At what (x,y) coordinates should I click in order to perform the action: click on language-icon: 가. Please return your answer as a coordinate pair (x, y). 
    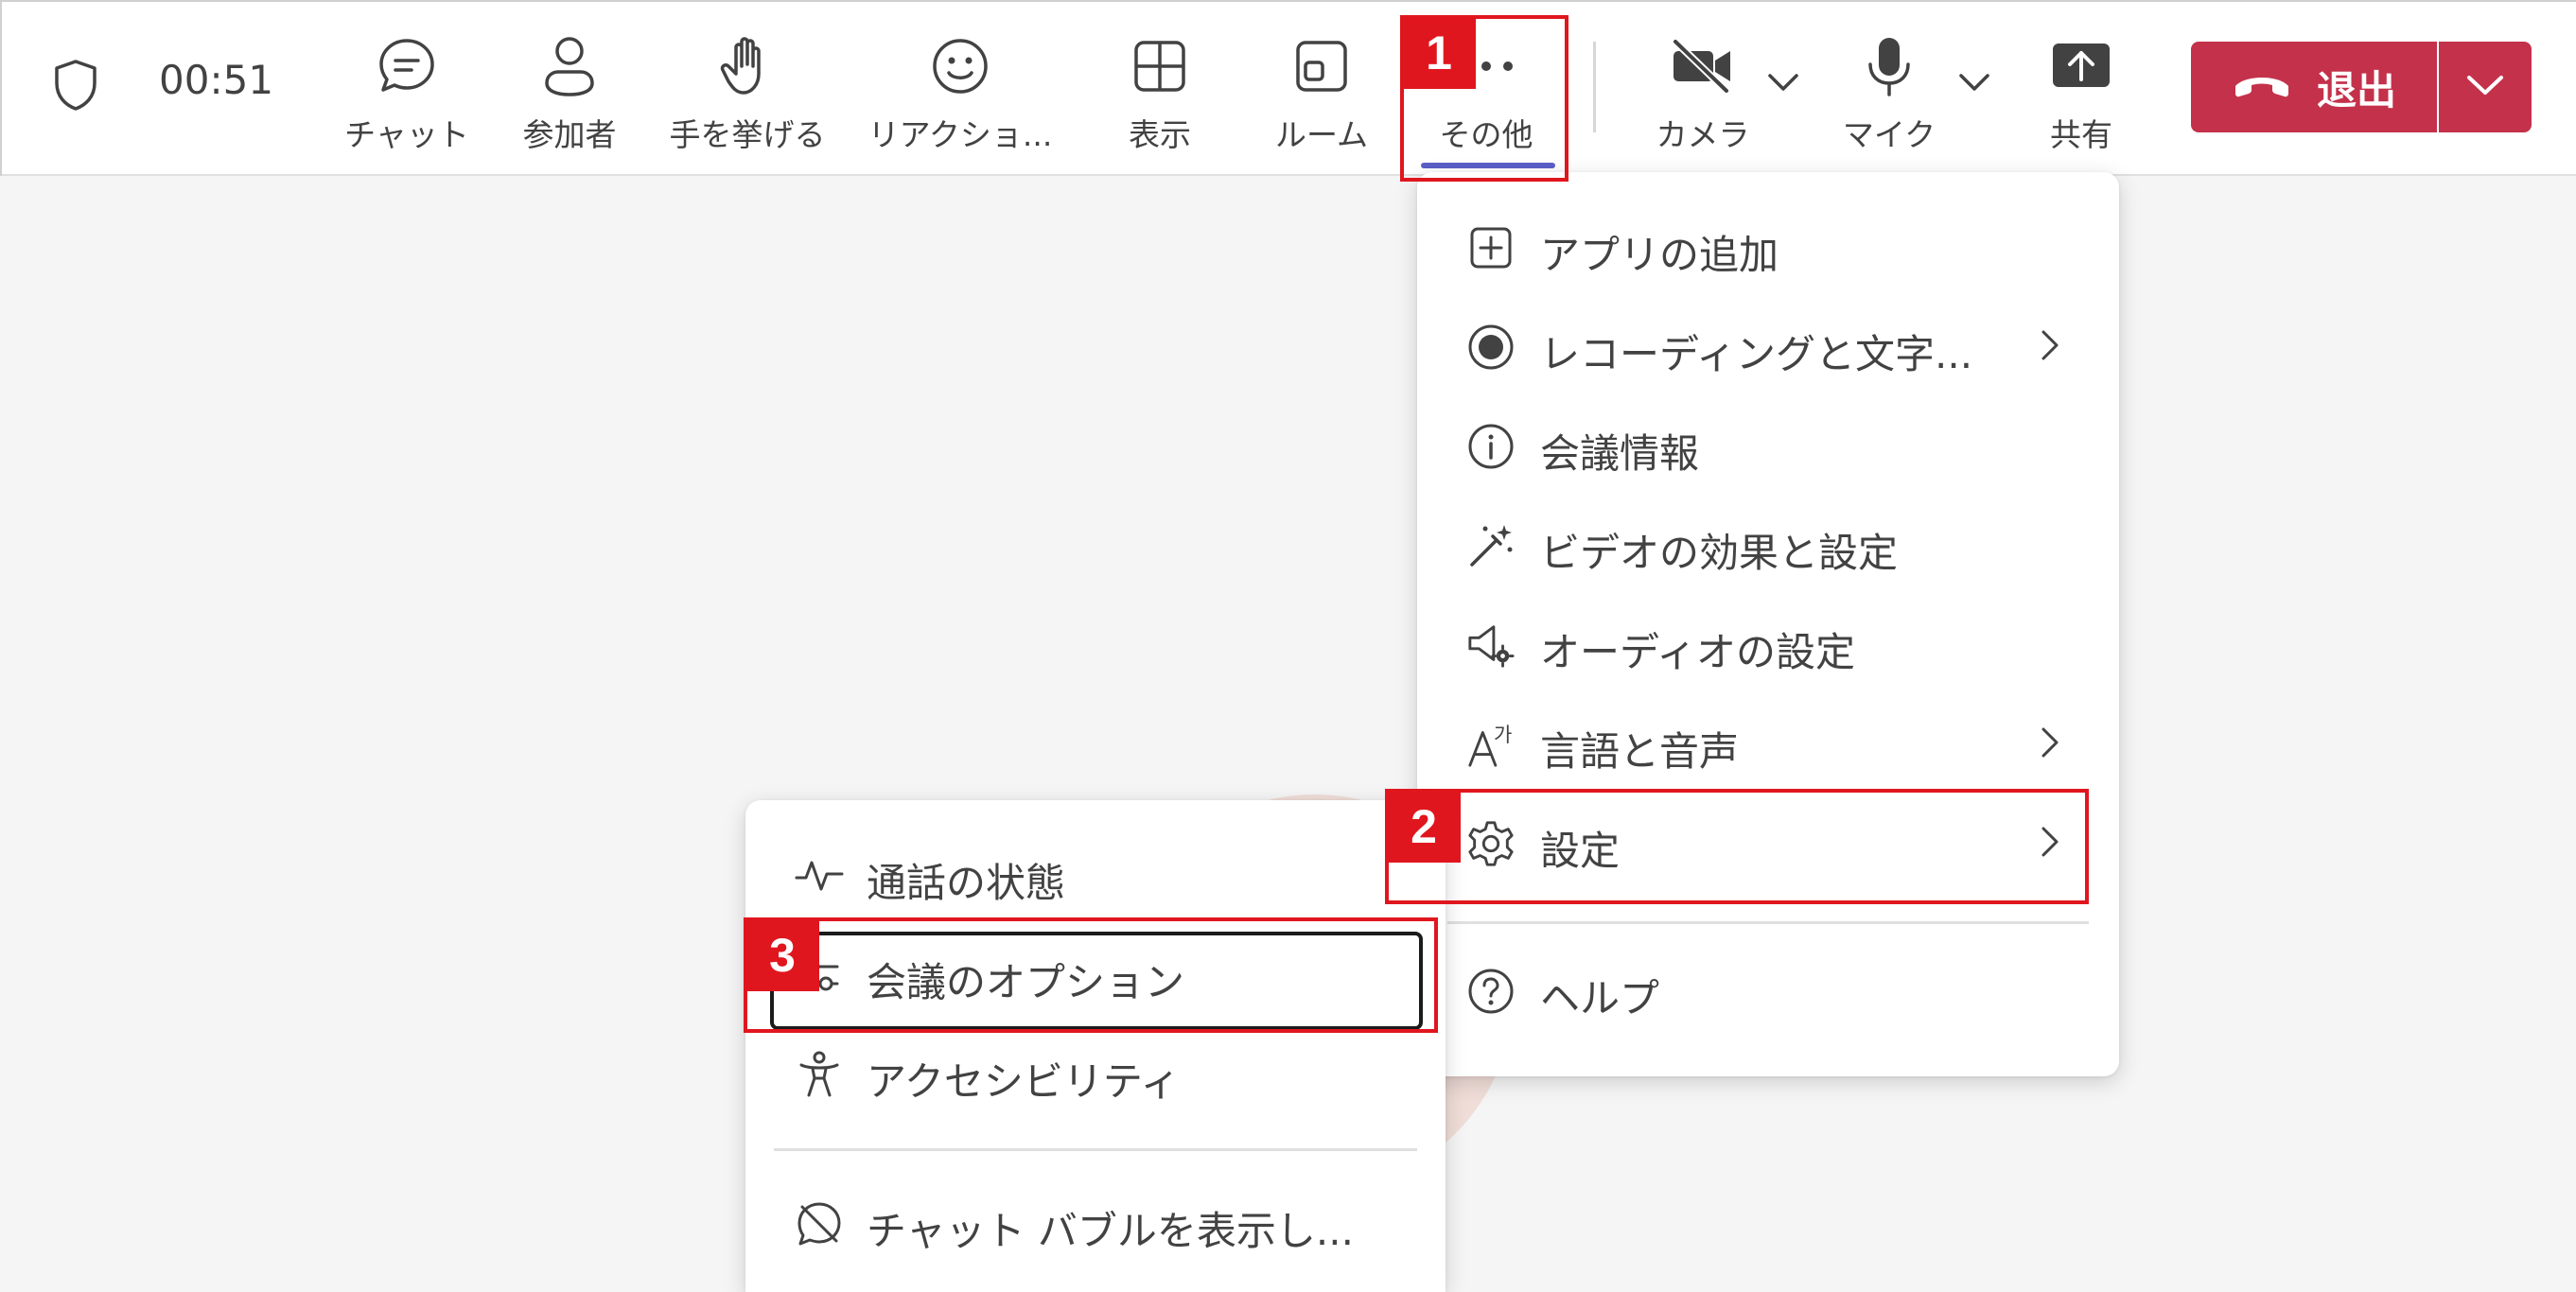
    Looking at the image, I should click on (1491, 744).